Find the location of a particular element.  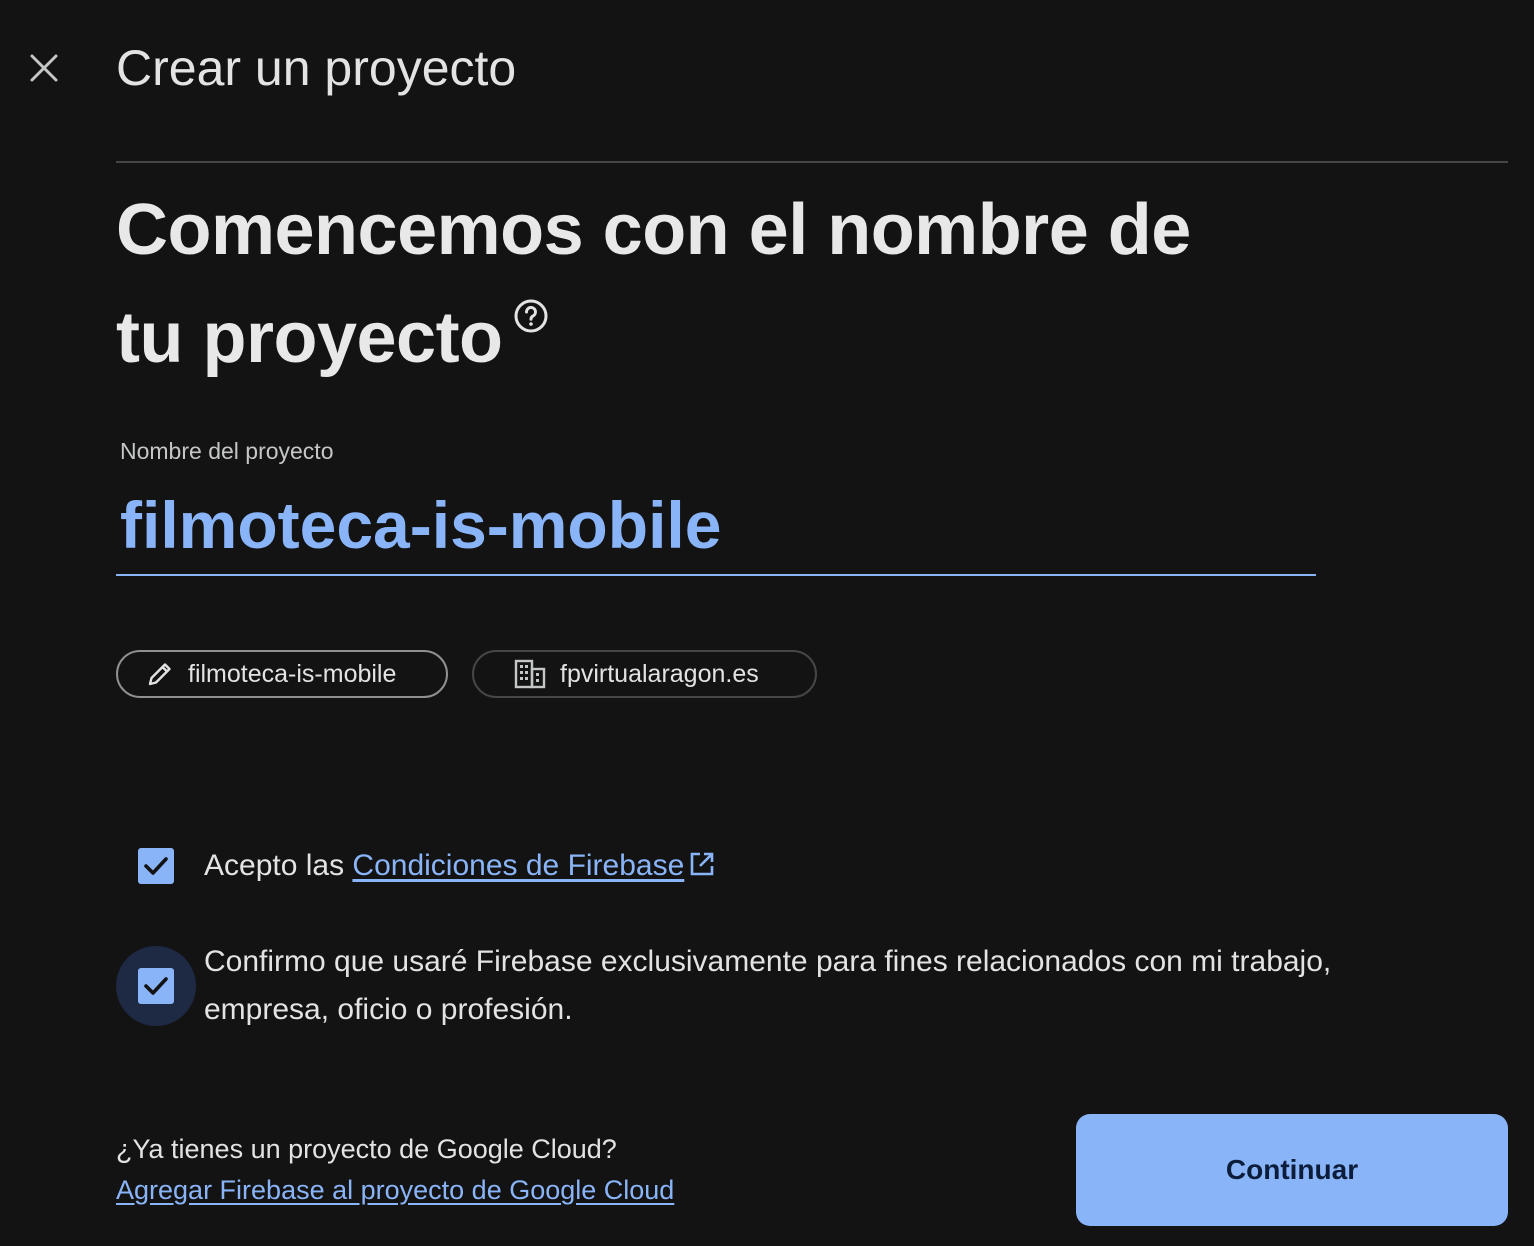

divider is located at coordinates (812, 162).